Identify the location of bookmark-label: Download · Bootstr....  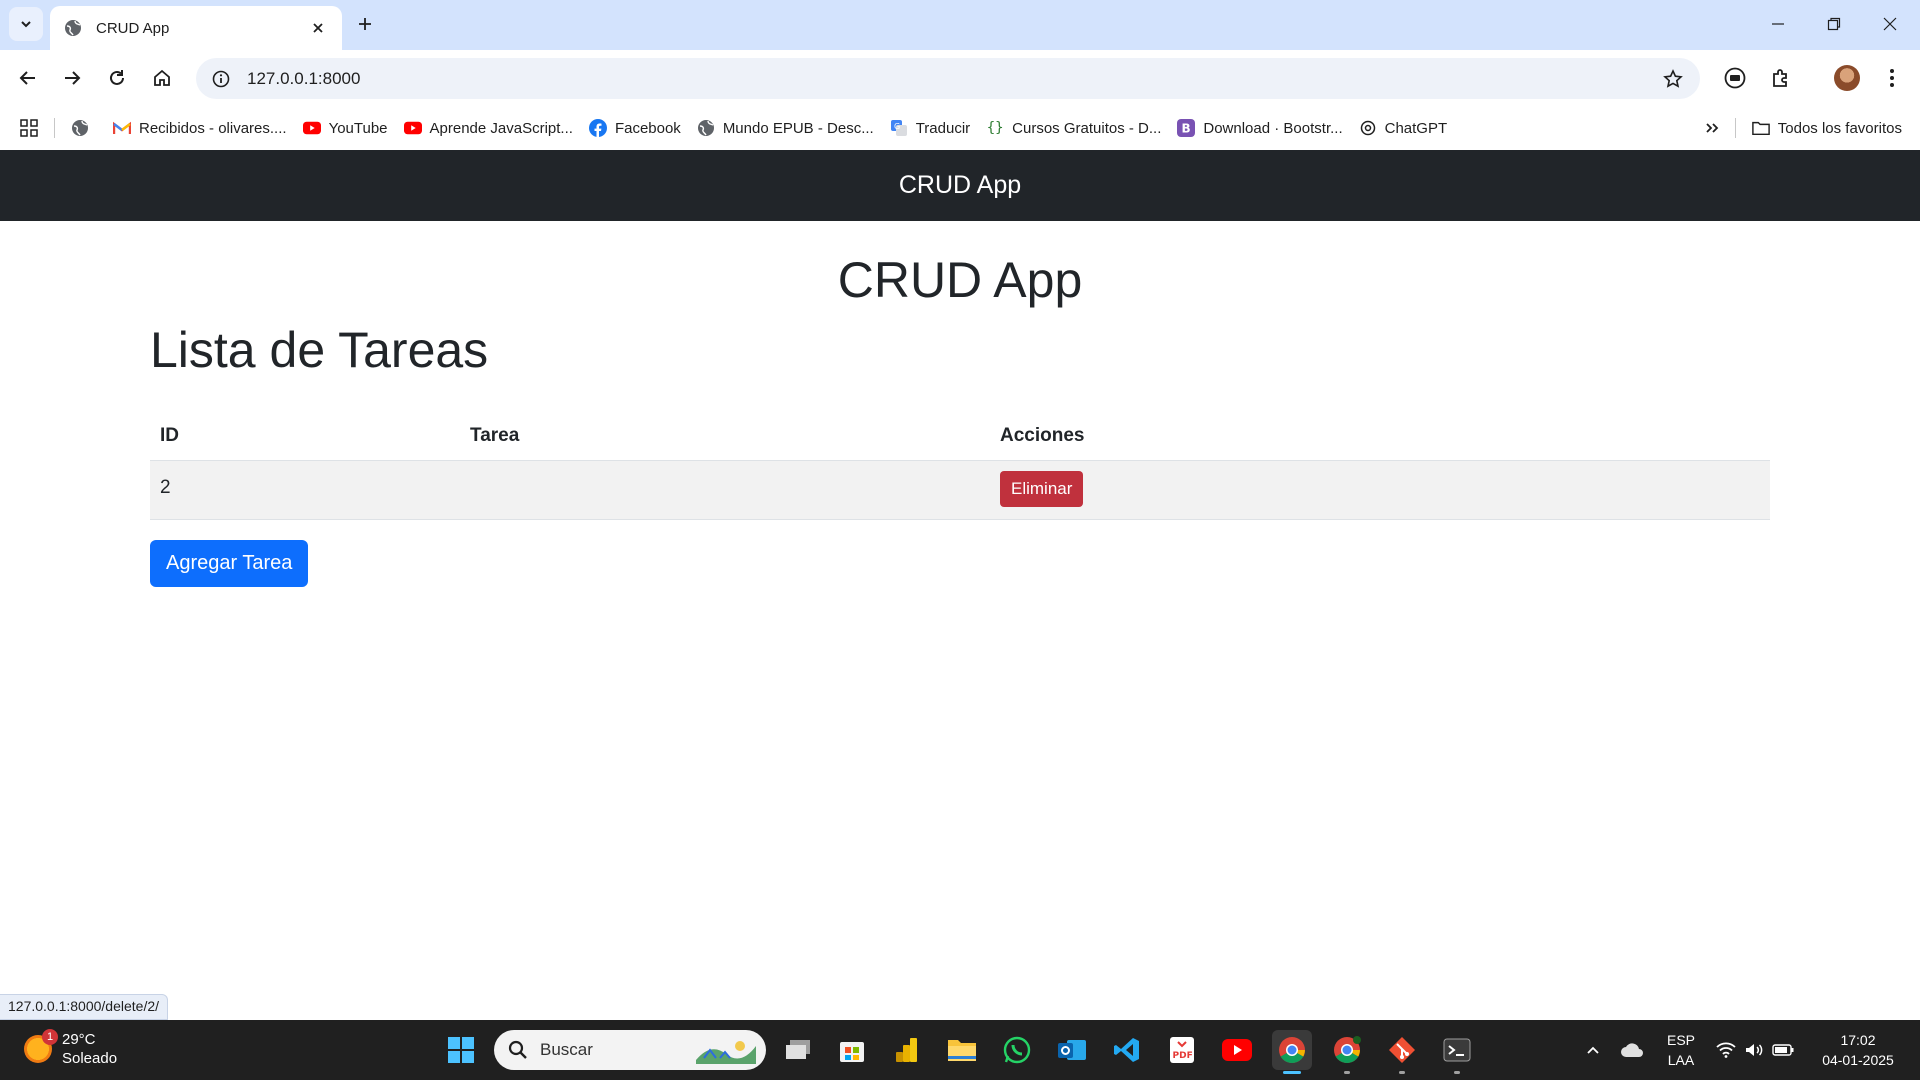
(1273, 128).